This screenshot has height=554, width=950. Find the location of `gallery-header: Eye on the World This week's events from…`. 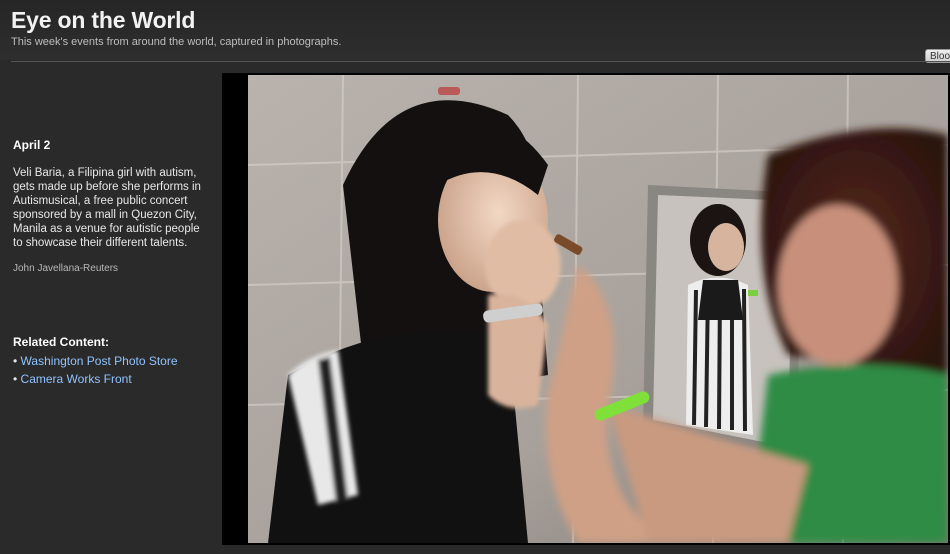

gallery-header: Eye on the World This week's events from… is located at coordinates (475, 31).